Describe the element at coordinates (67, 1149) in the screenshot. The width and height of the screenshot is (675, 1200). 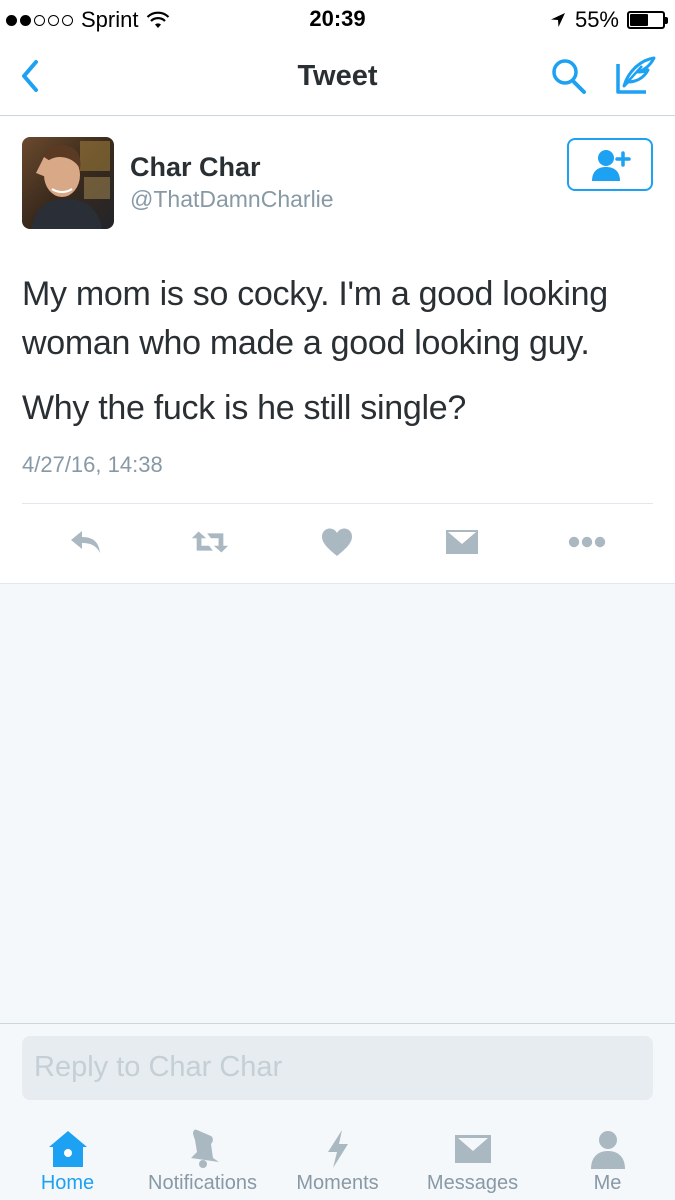
I see `home-icon` at that location.